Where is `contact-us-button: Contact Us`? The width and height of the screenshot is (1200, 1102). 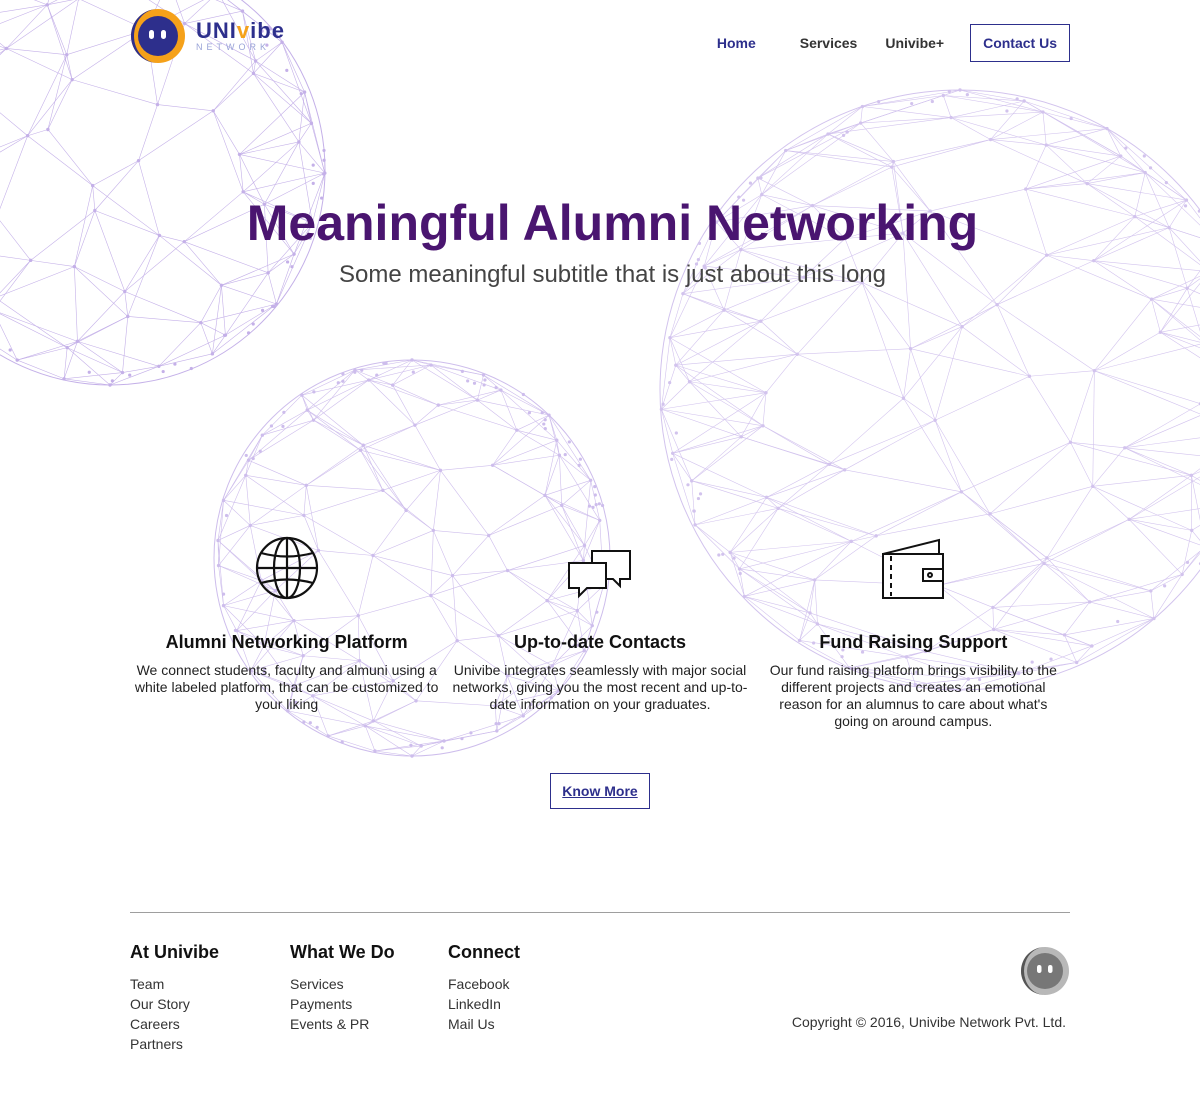
contact-us-button: Contact Us is located at coordinates (1020, 43).